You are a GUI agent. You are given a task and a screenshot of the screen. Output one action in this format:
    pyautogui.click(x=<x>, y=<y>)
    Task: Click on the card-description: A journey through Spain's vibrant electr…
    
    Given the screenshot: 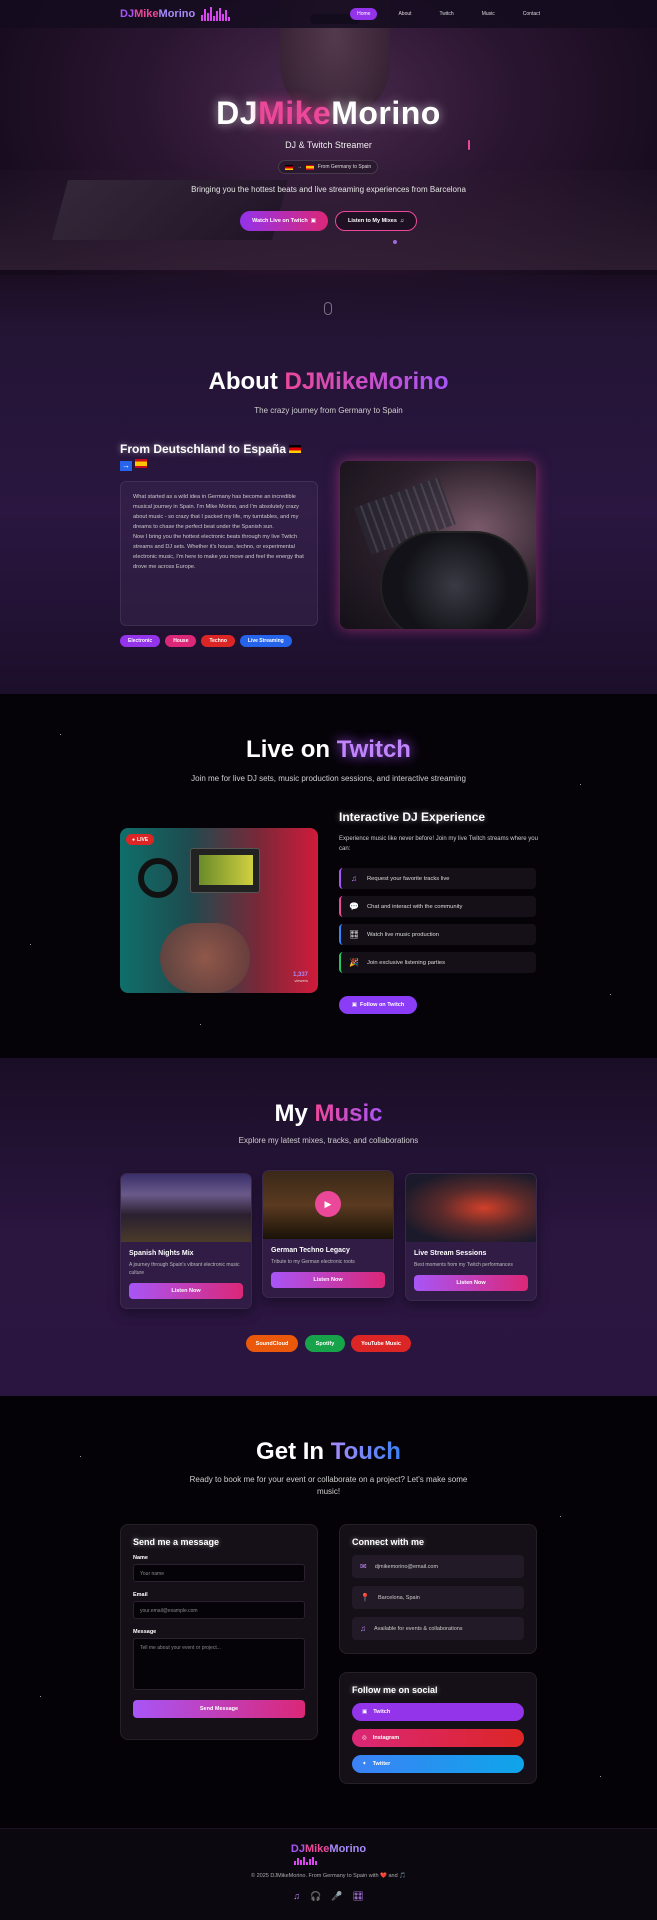 What is the action you would take?
    pyautogui.click(x=184, y=1269)
    